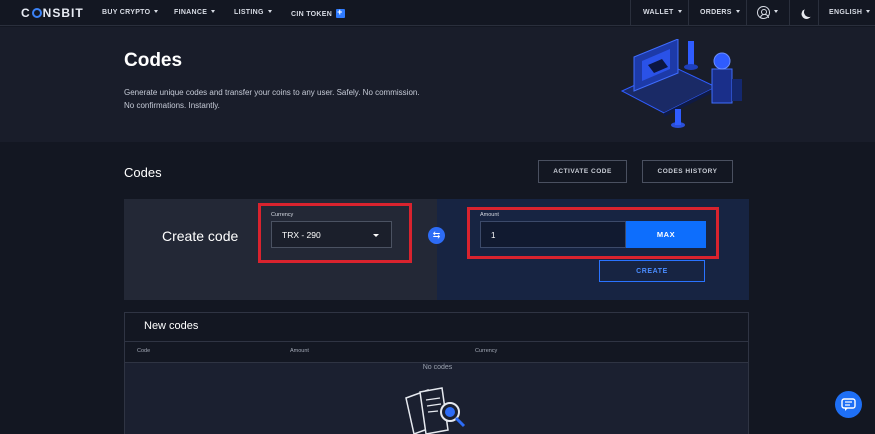 The height and width of the screenshot is (434, 875). What do you see at coordinates (36, 13) in the screenshot?
I see `logo-o-icon` at bounding box center [36, 13].